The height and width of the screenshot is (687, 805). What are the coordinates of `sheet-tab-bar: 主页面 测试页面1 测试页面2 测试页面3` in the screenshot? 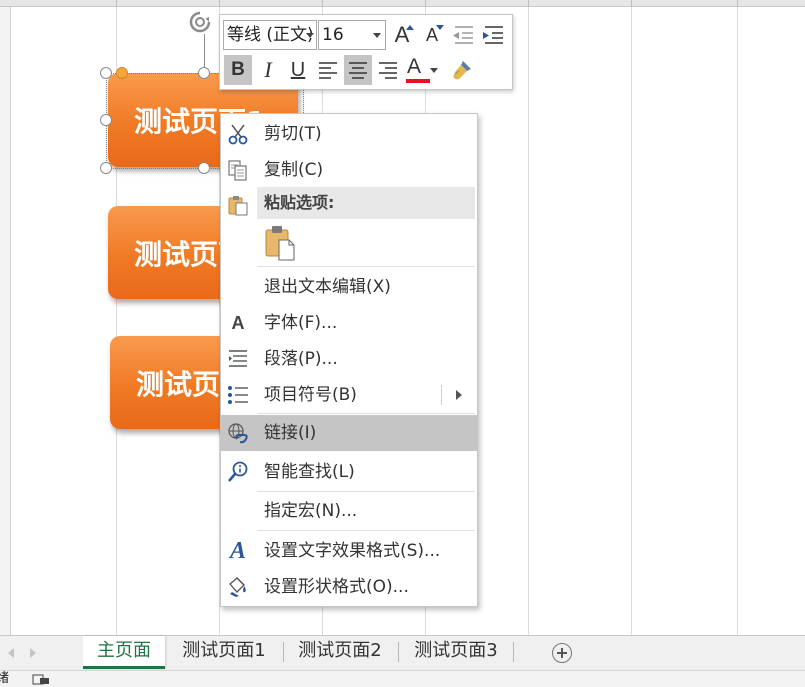 It's located at (402, 653).